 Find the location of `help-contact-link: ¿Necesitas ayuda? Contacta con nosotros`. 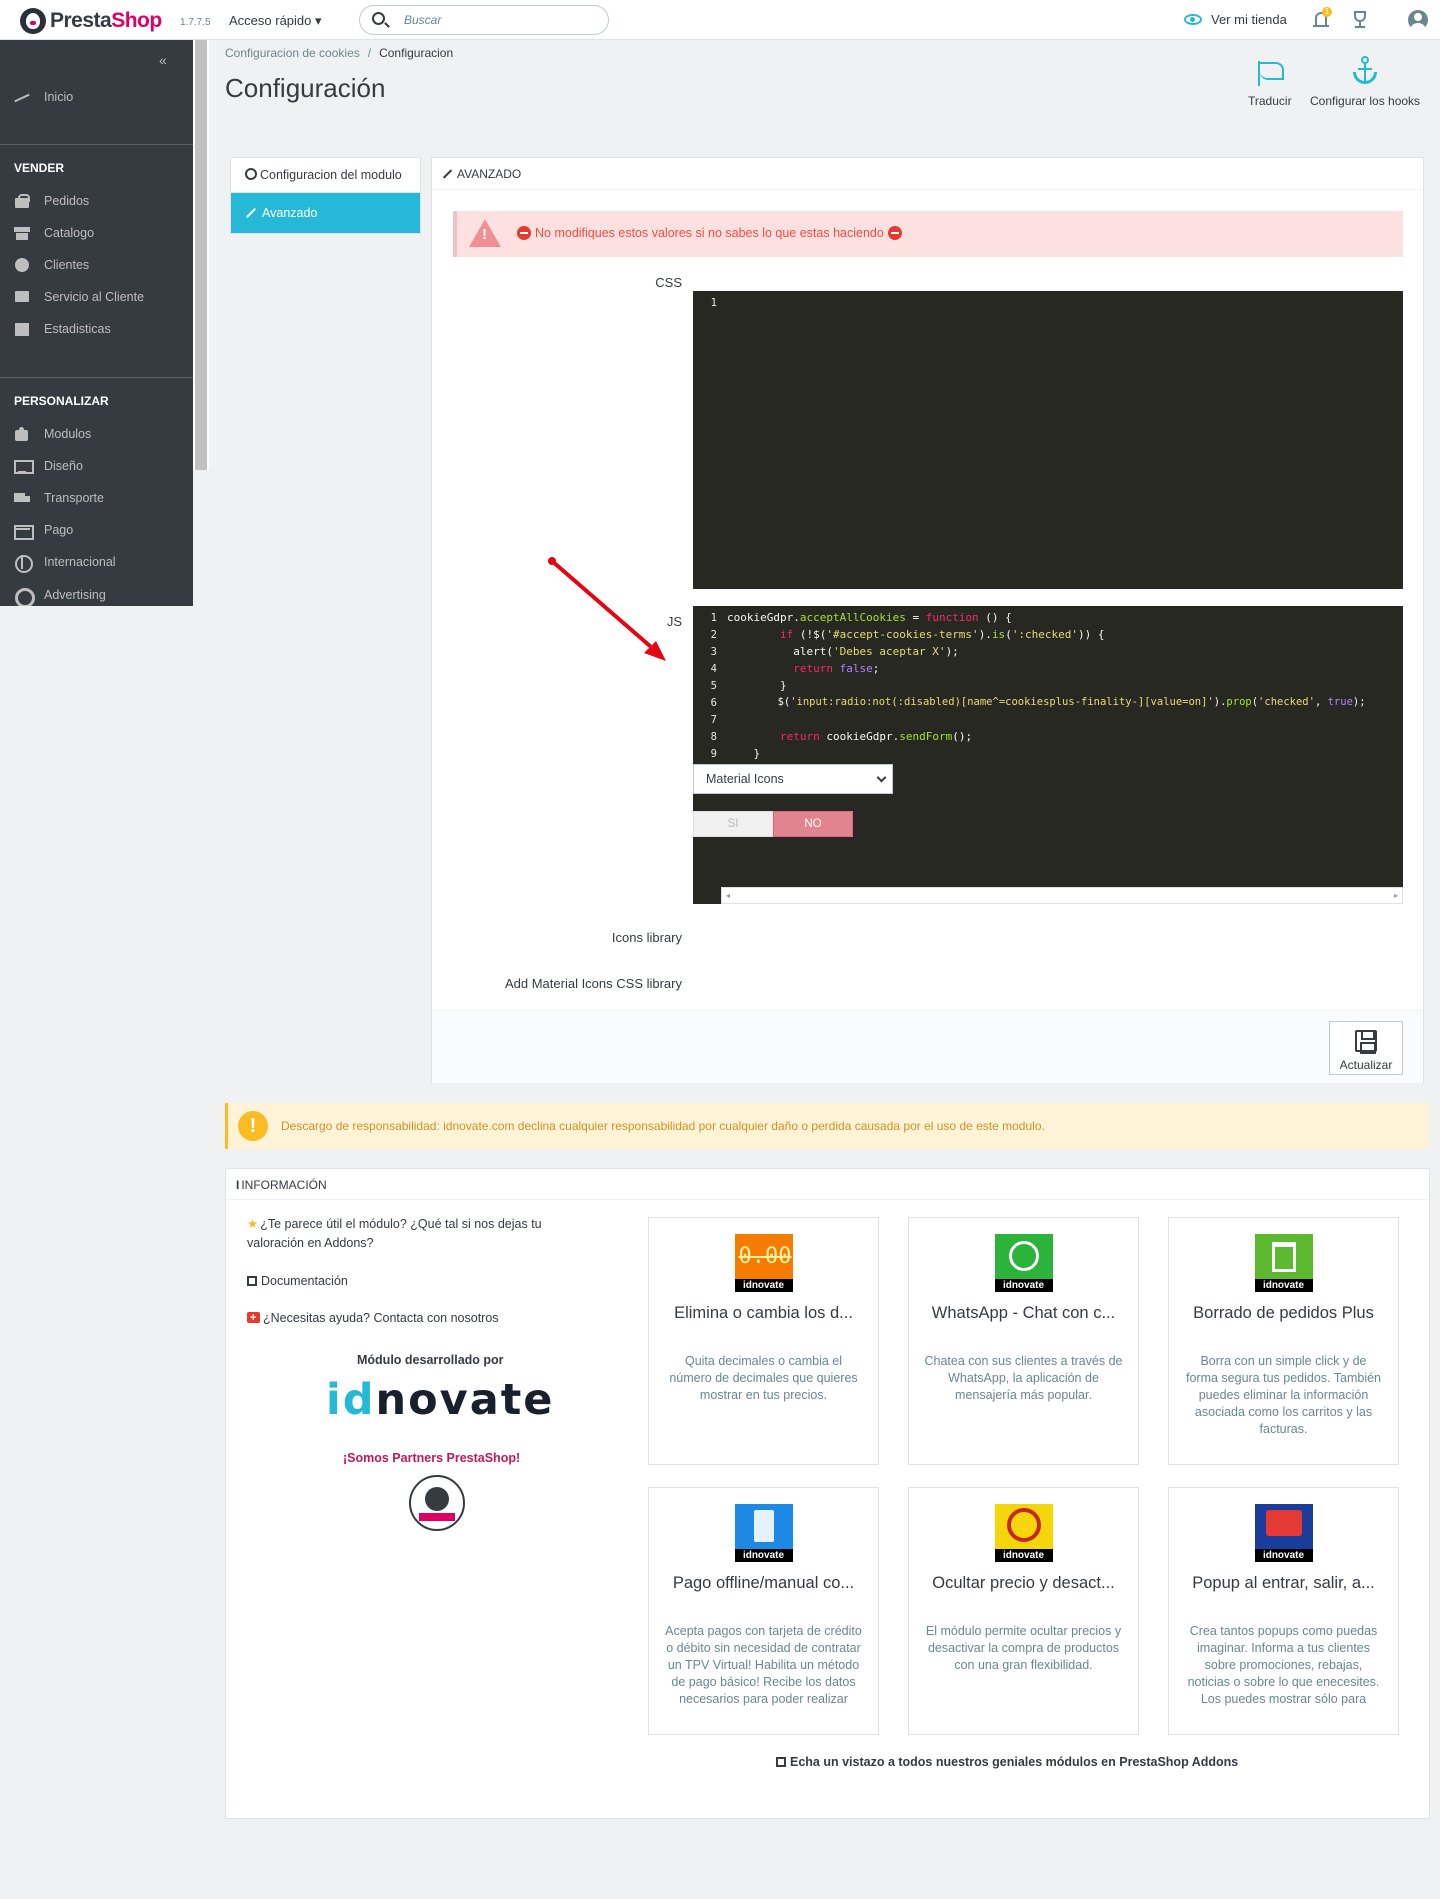

help-contact-link: ¿Necesitas ayuda? Contacta con nosotros is located at coordinates (373, 1318).